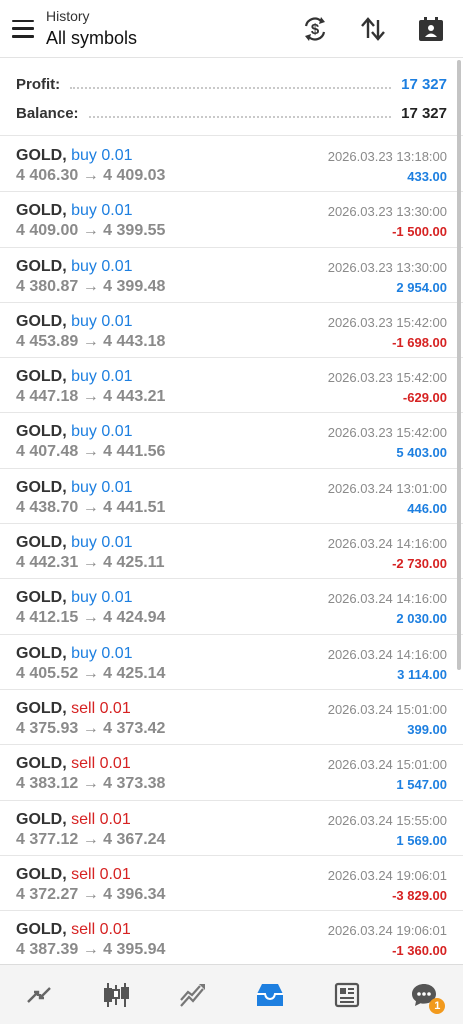 This screenshot has width=463, height=1024. I want to click on bottom-nav: 1, so click(231, 994).